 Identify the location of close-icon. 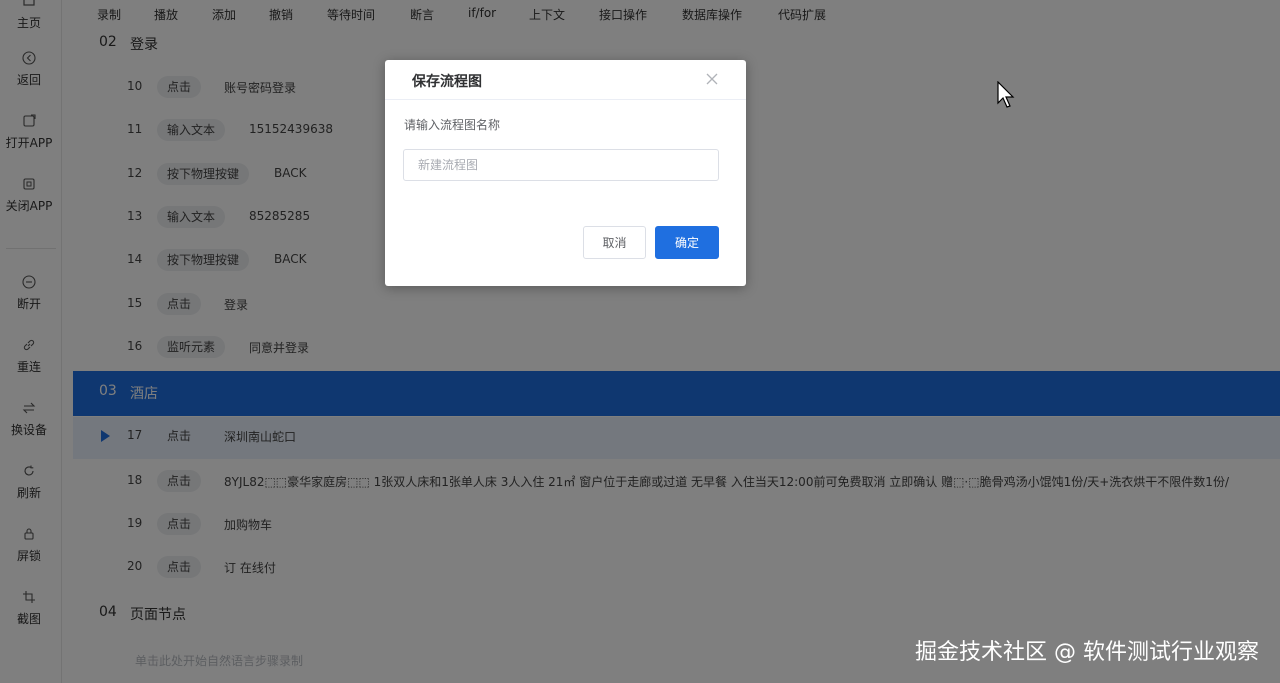
(712, 79).